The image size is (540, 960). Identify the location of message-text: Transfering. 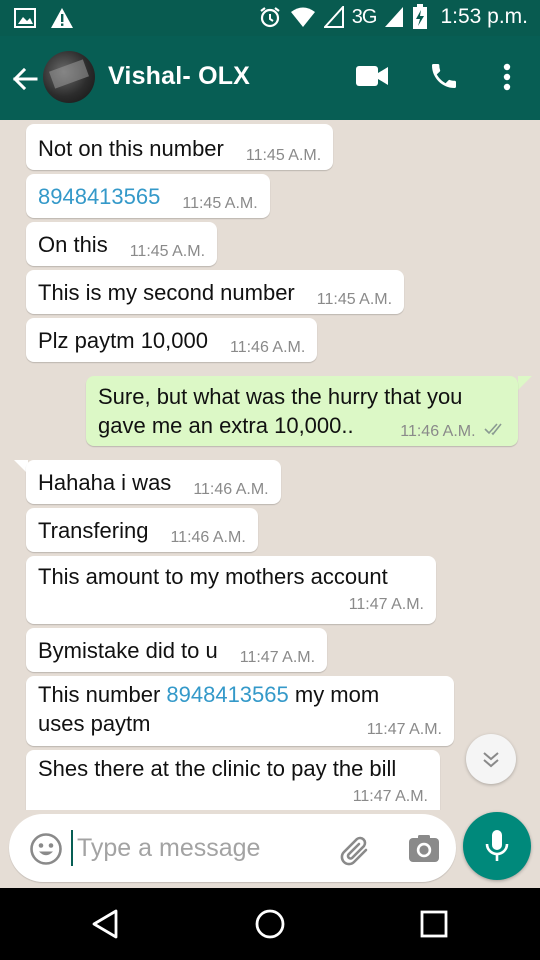
(93, 530).